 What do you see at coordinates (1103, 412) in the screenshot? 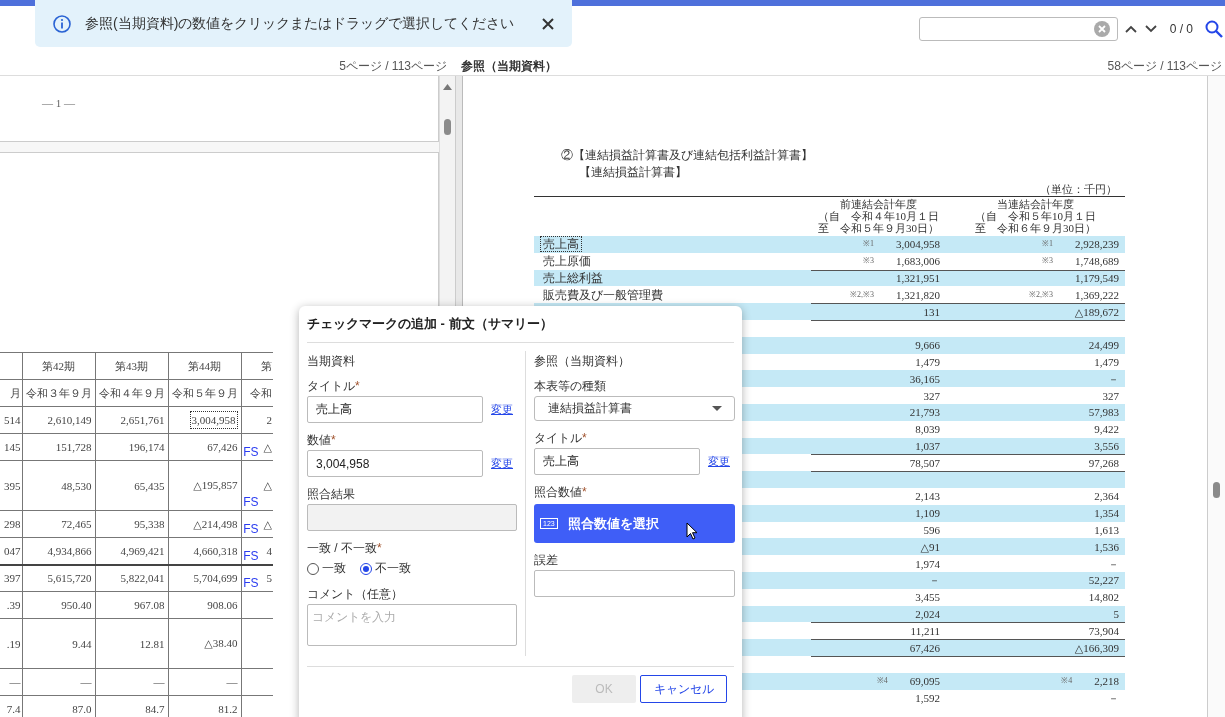
I see `table-cell: 57,983` at bounding box center [1103, 412].